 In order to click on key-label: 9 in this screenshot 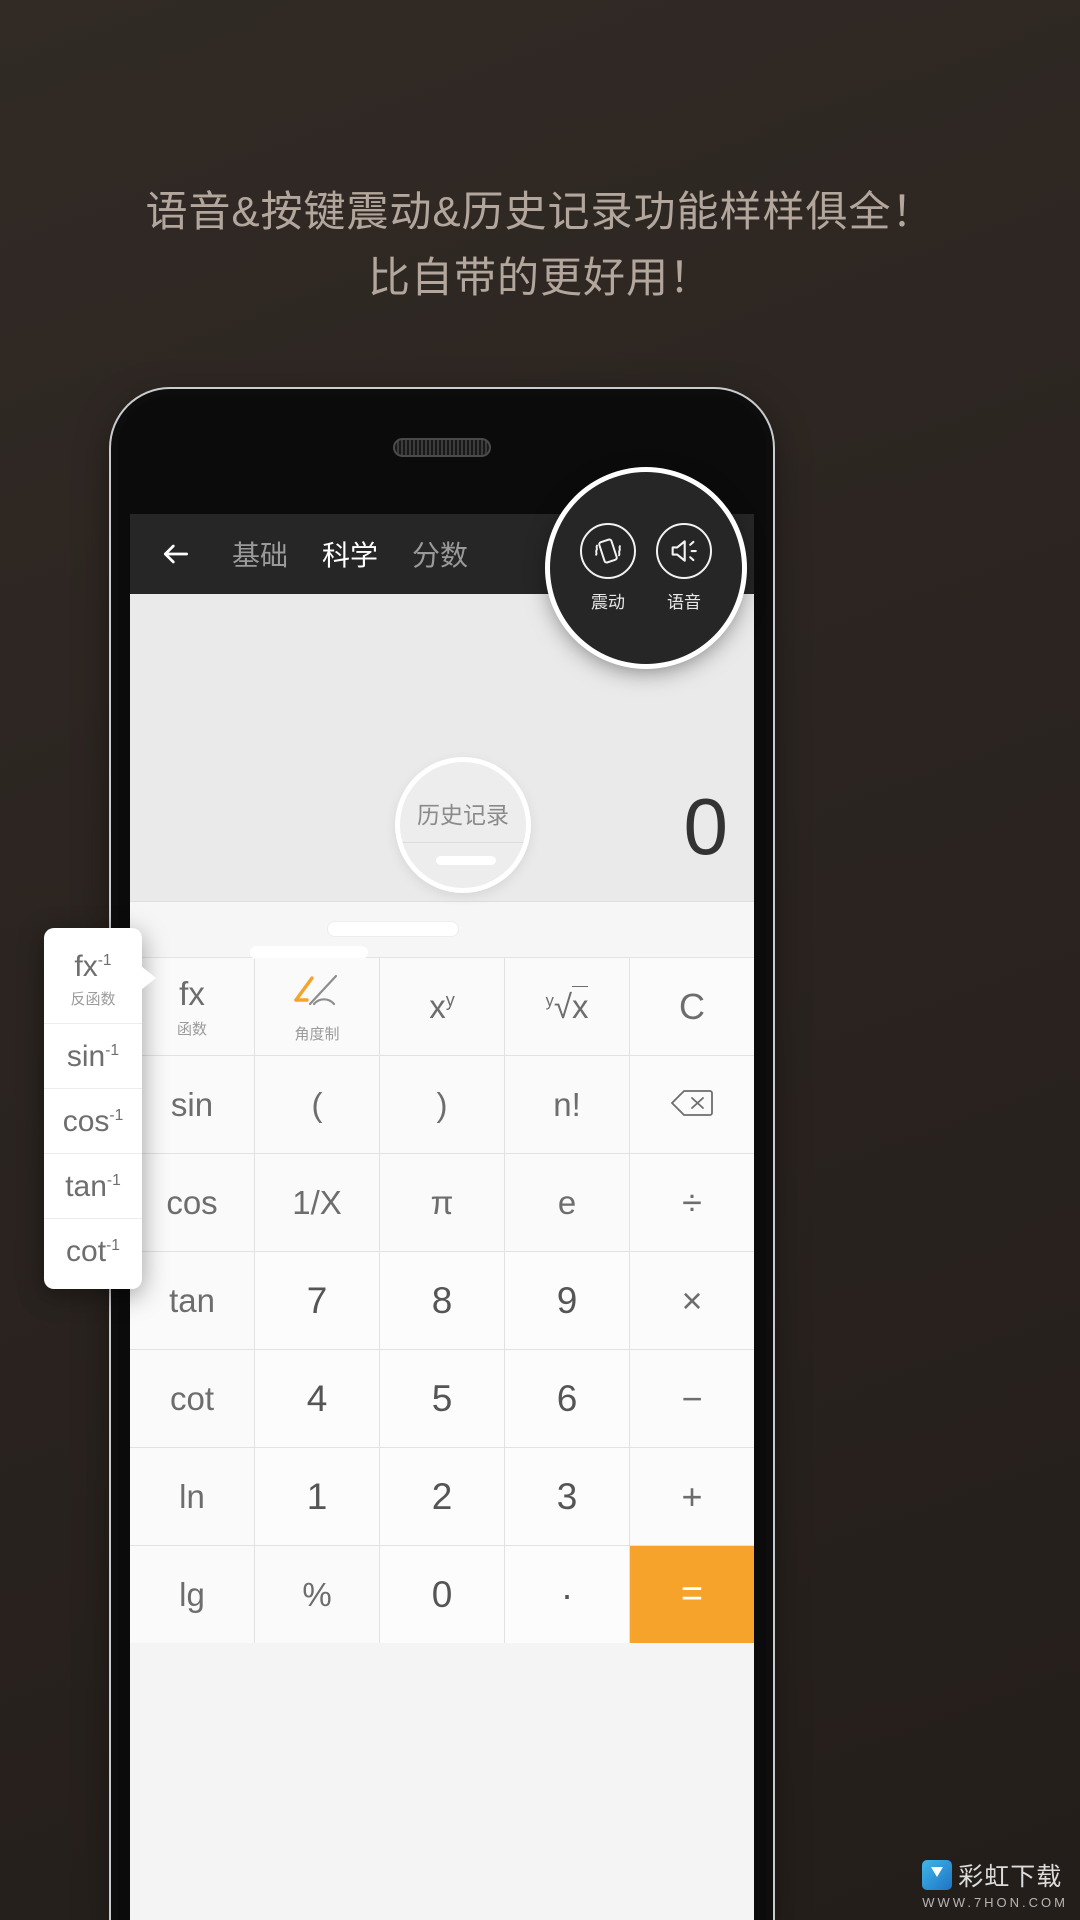, I will do `click(567, 1300)`.